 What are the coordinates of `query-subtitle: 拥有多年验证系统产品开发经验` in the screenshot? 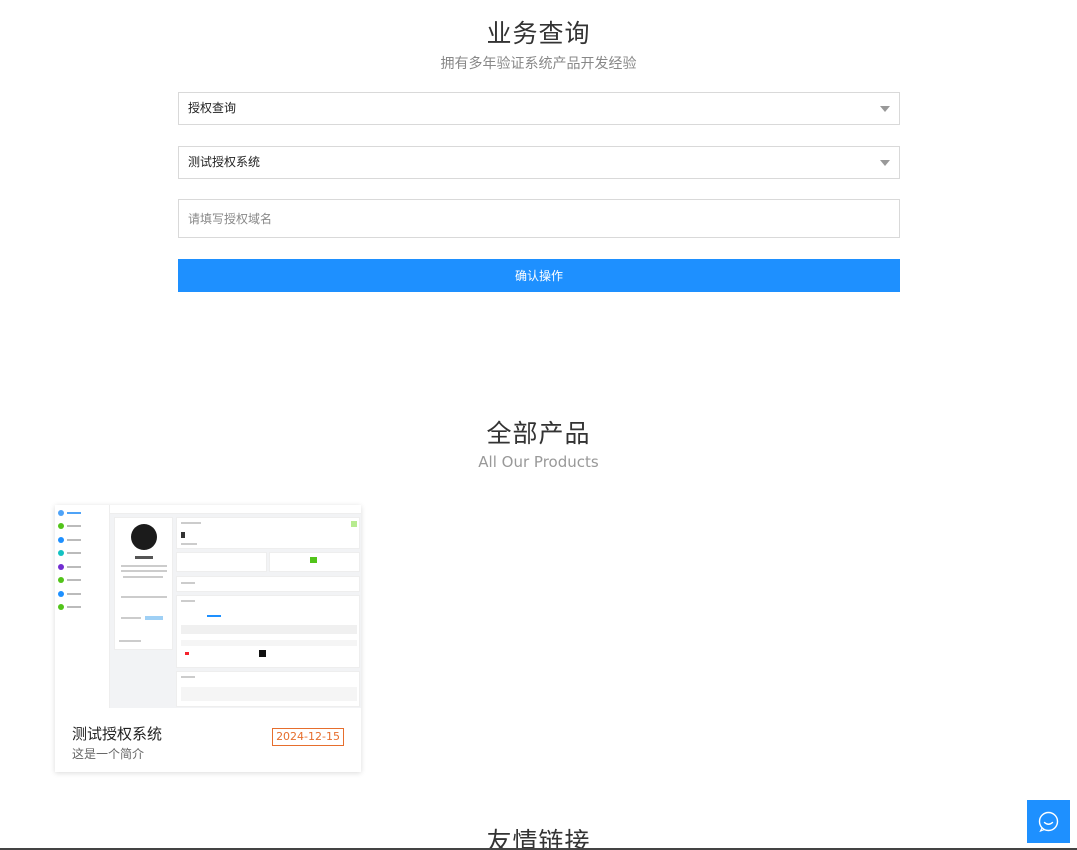 It's located at (538, 64).